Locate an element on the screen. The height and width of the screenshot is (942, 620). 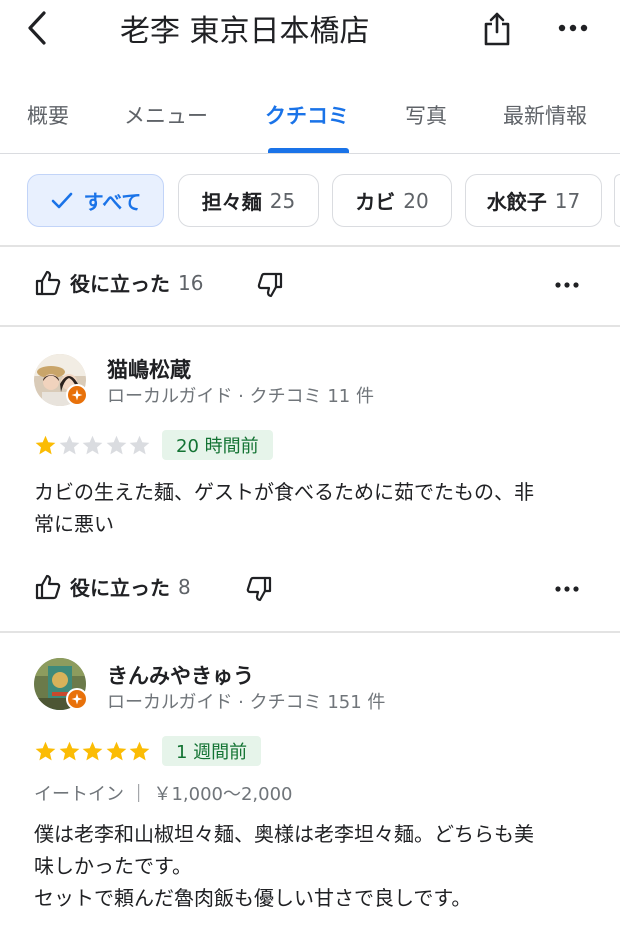
tab-photos: 写真 is located at coordinates (426, 115).